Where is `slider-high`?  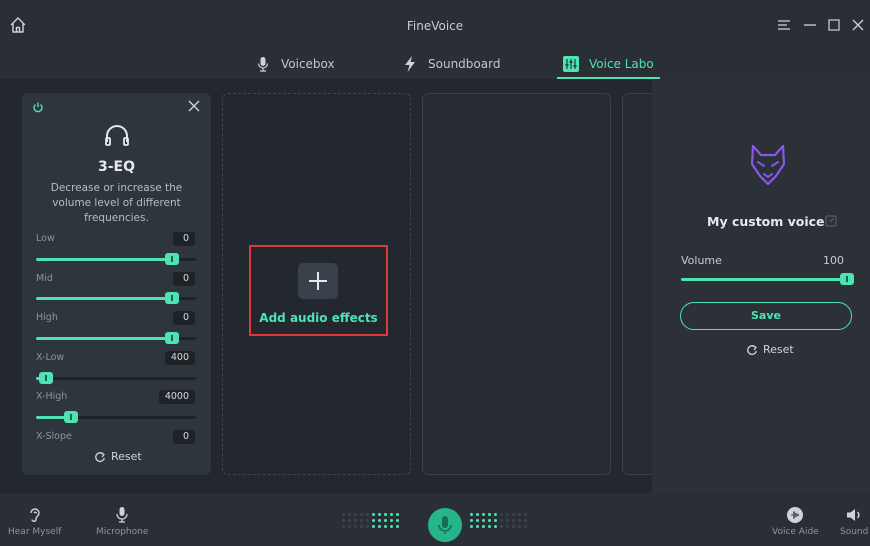 slider-high is located at coordinates (116, 338).